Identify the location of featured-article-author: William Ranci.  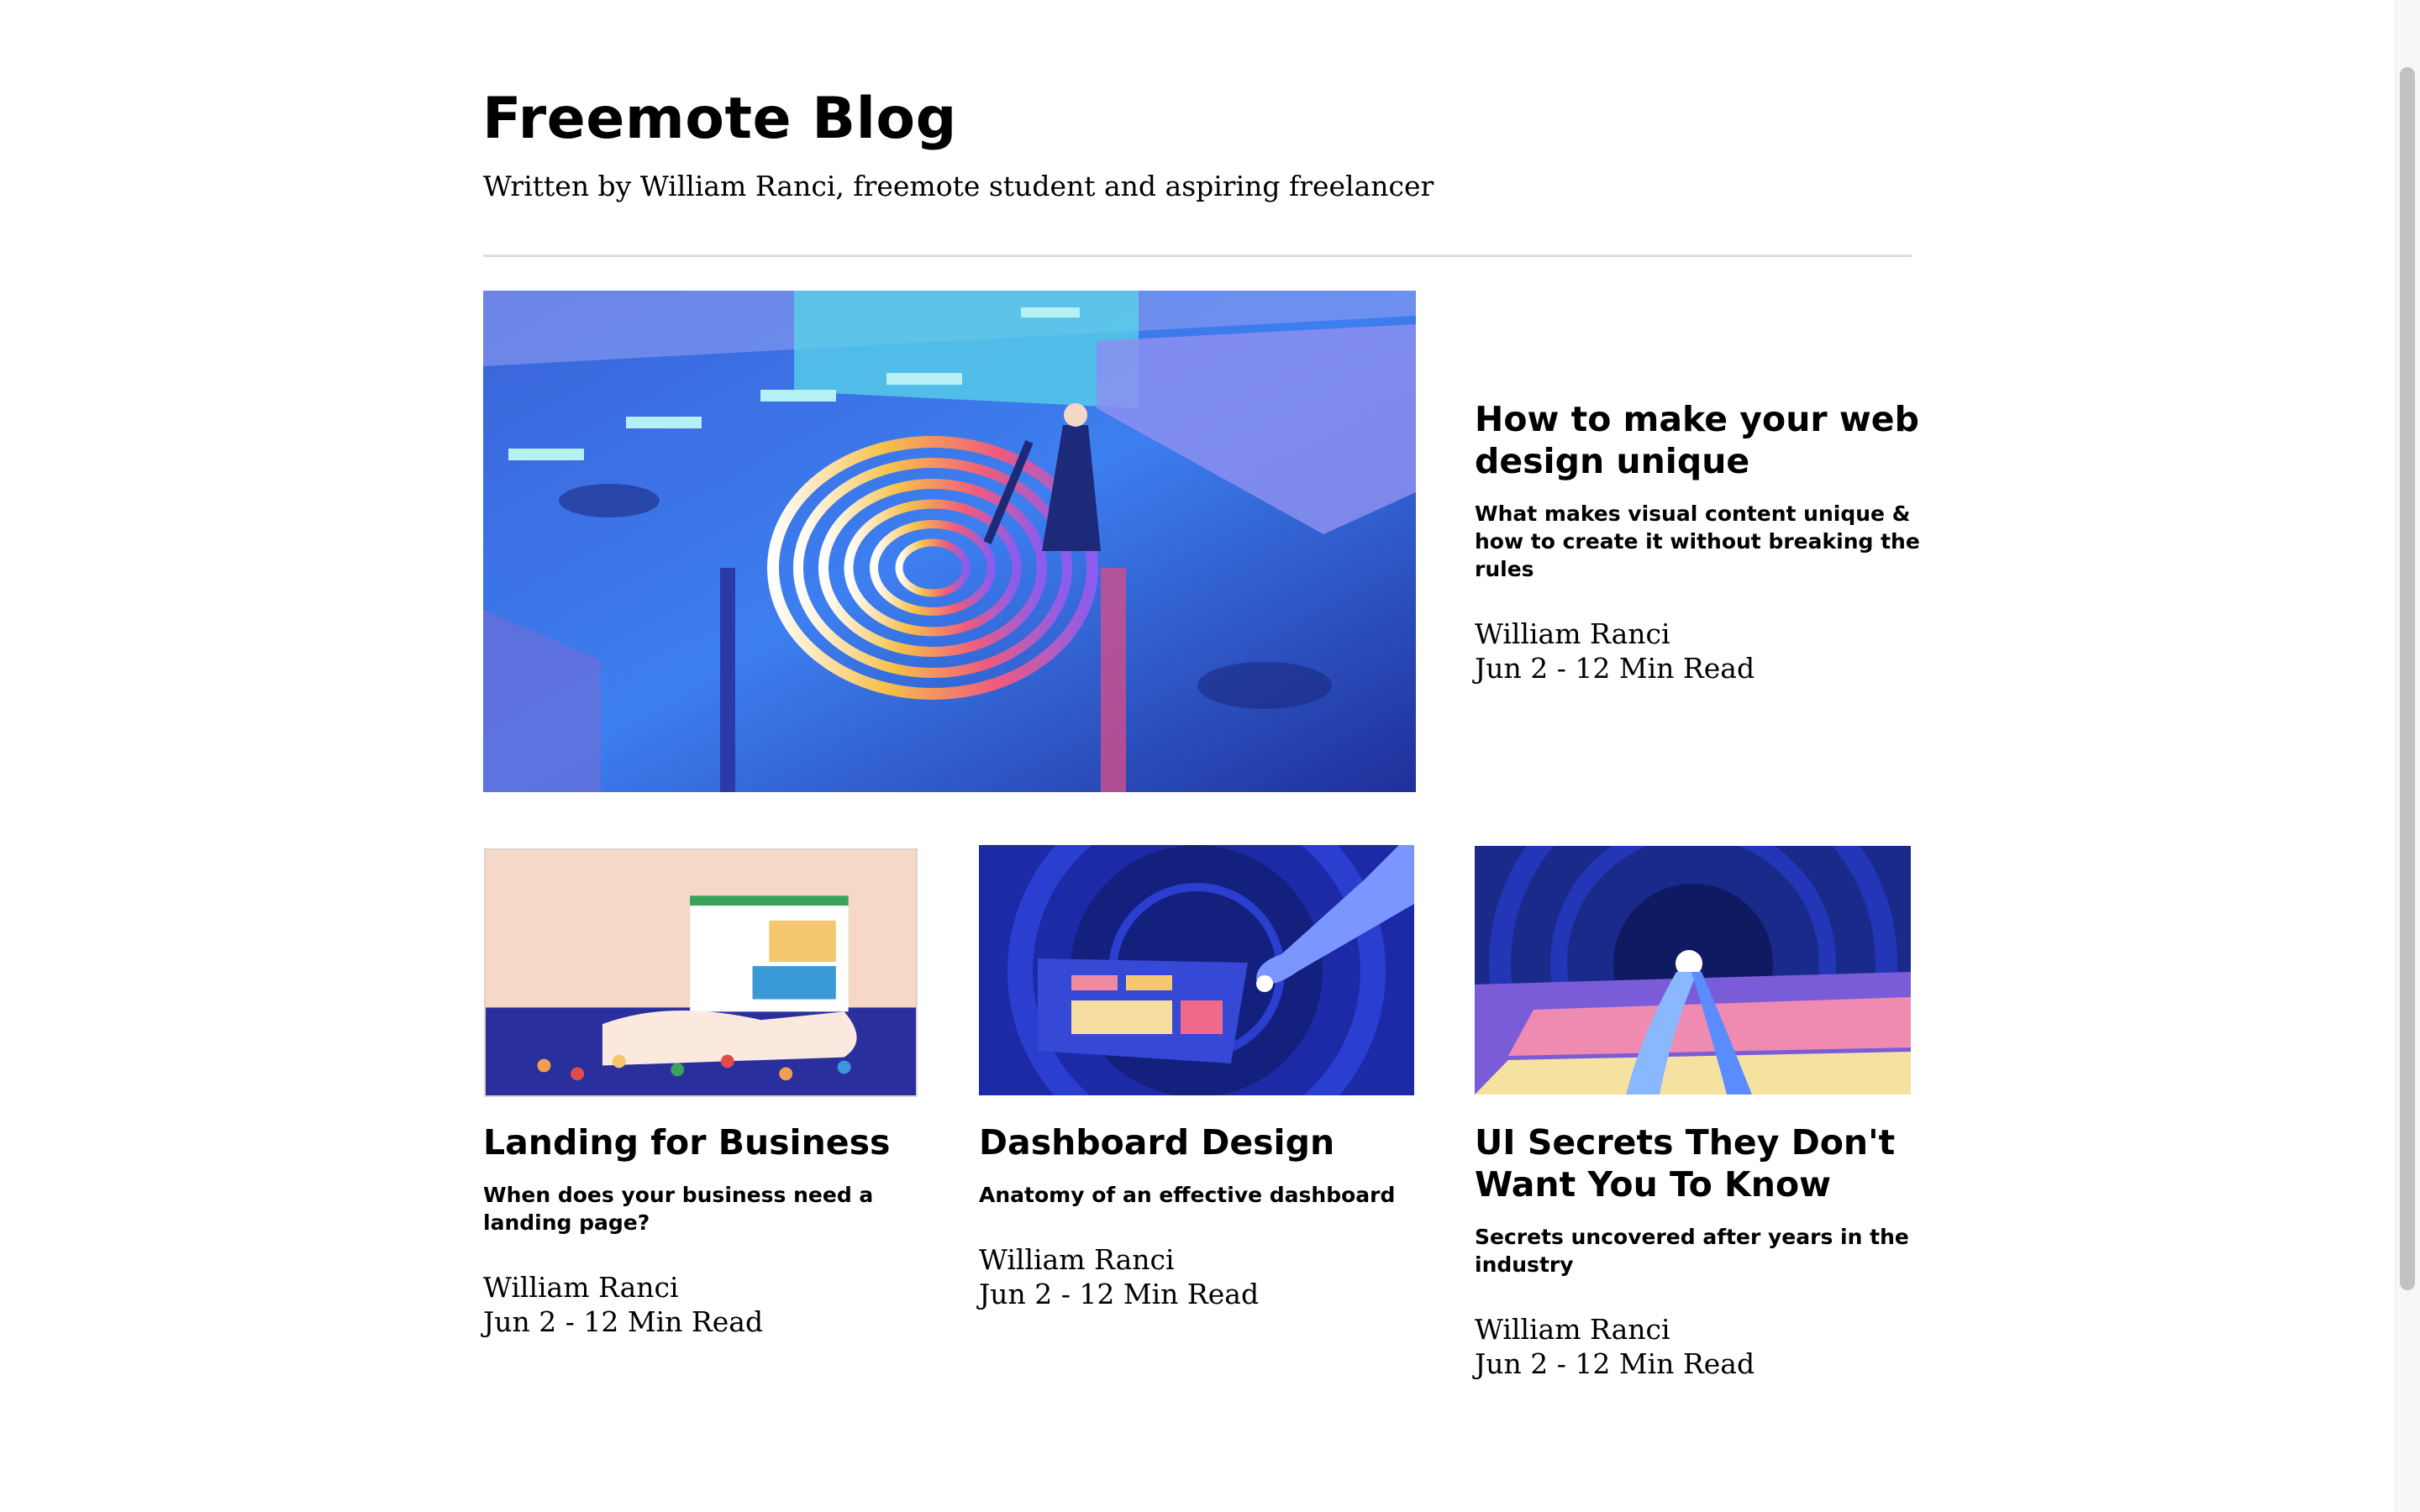
(1572, 633).